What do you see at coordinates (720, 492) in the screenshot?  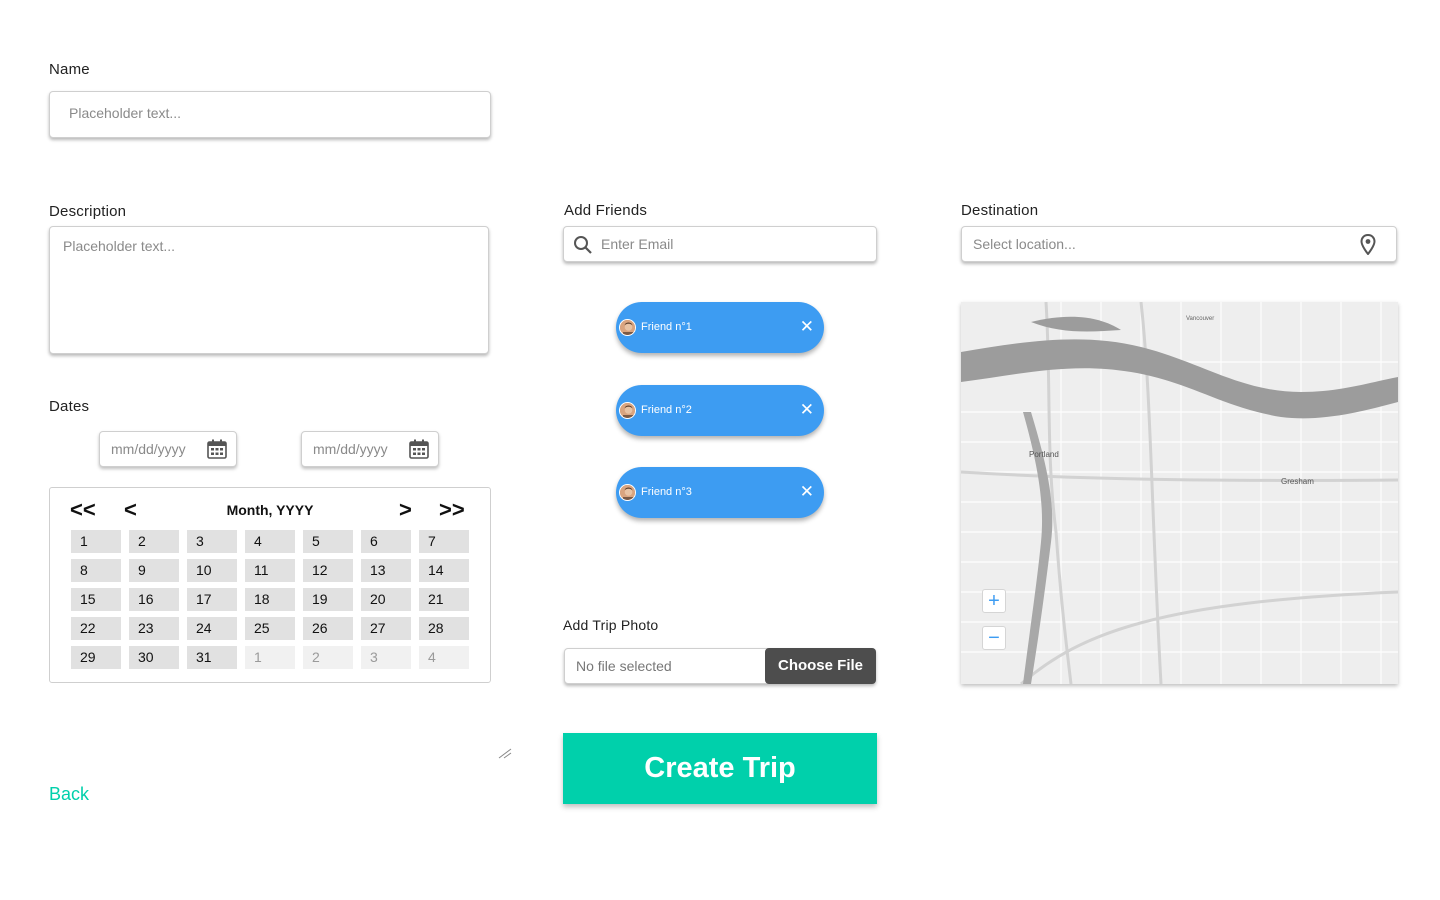 I see `friend-chip: Friend n°3 ✕` at bounding box center [720, 492].